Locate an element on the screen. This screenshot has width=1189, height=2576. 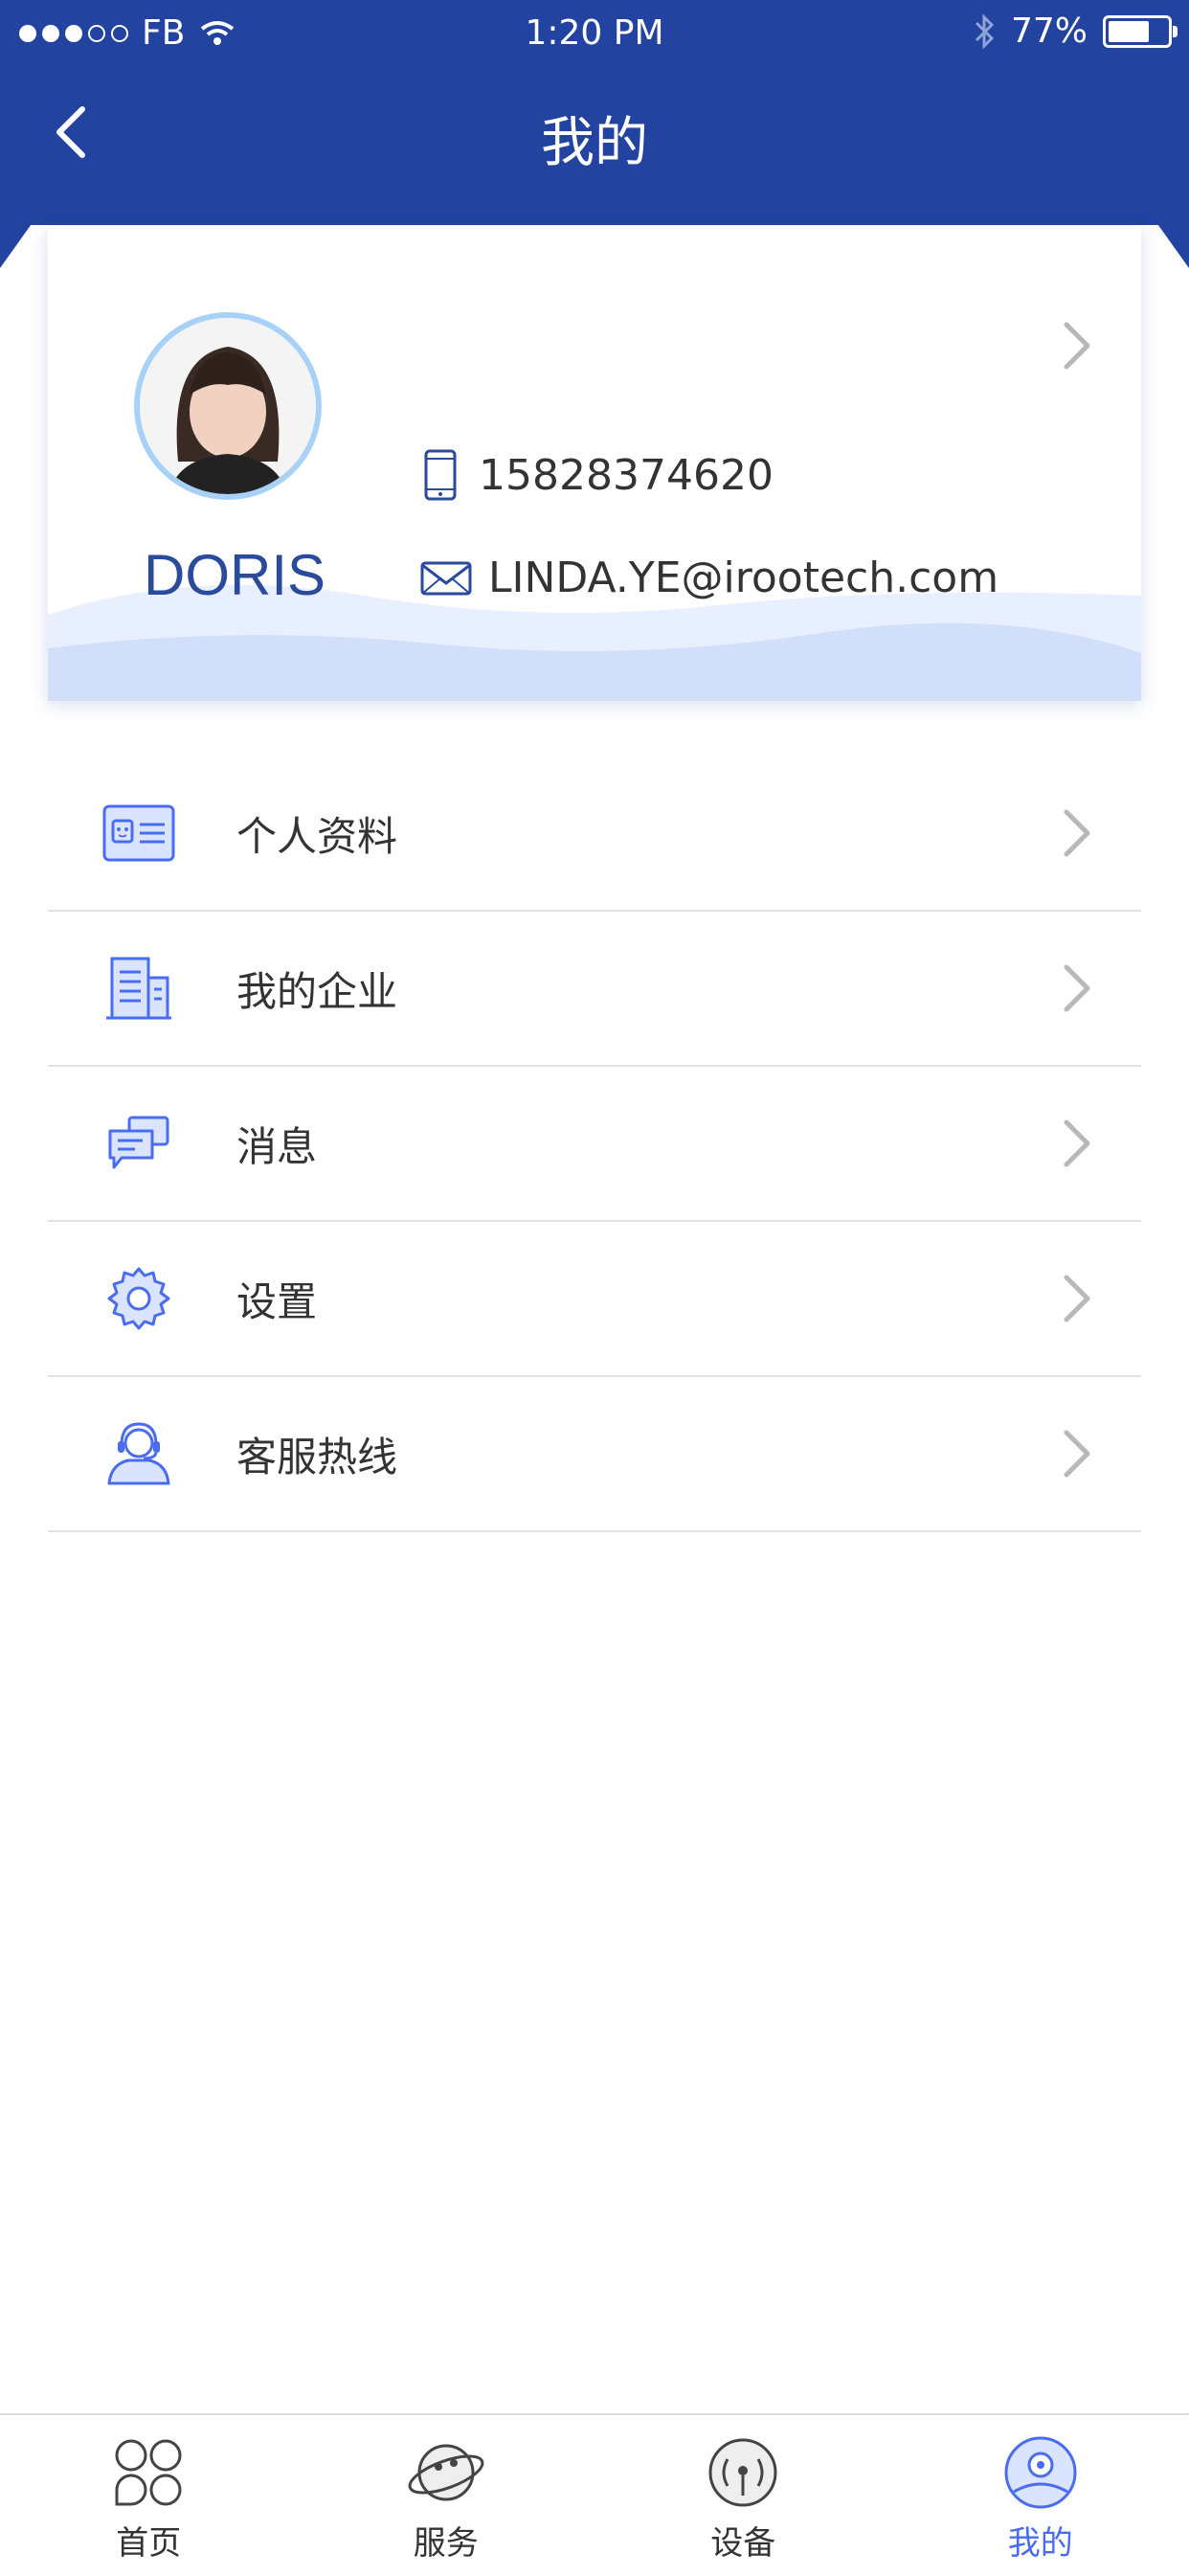
tab-label: 服务 is located at coordinates (446, 2540).